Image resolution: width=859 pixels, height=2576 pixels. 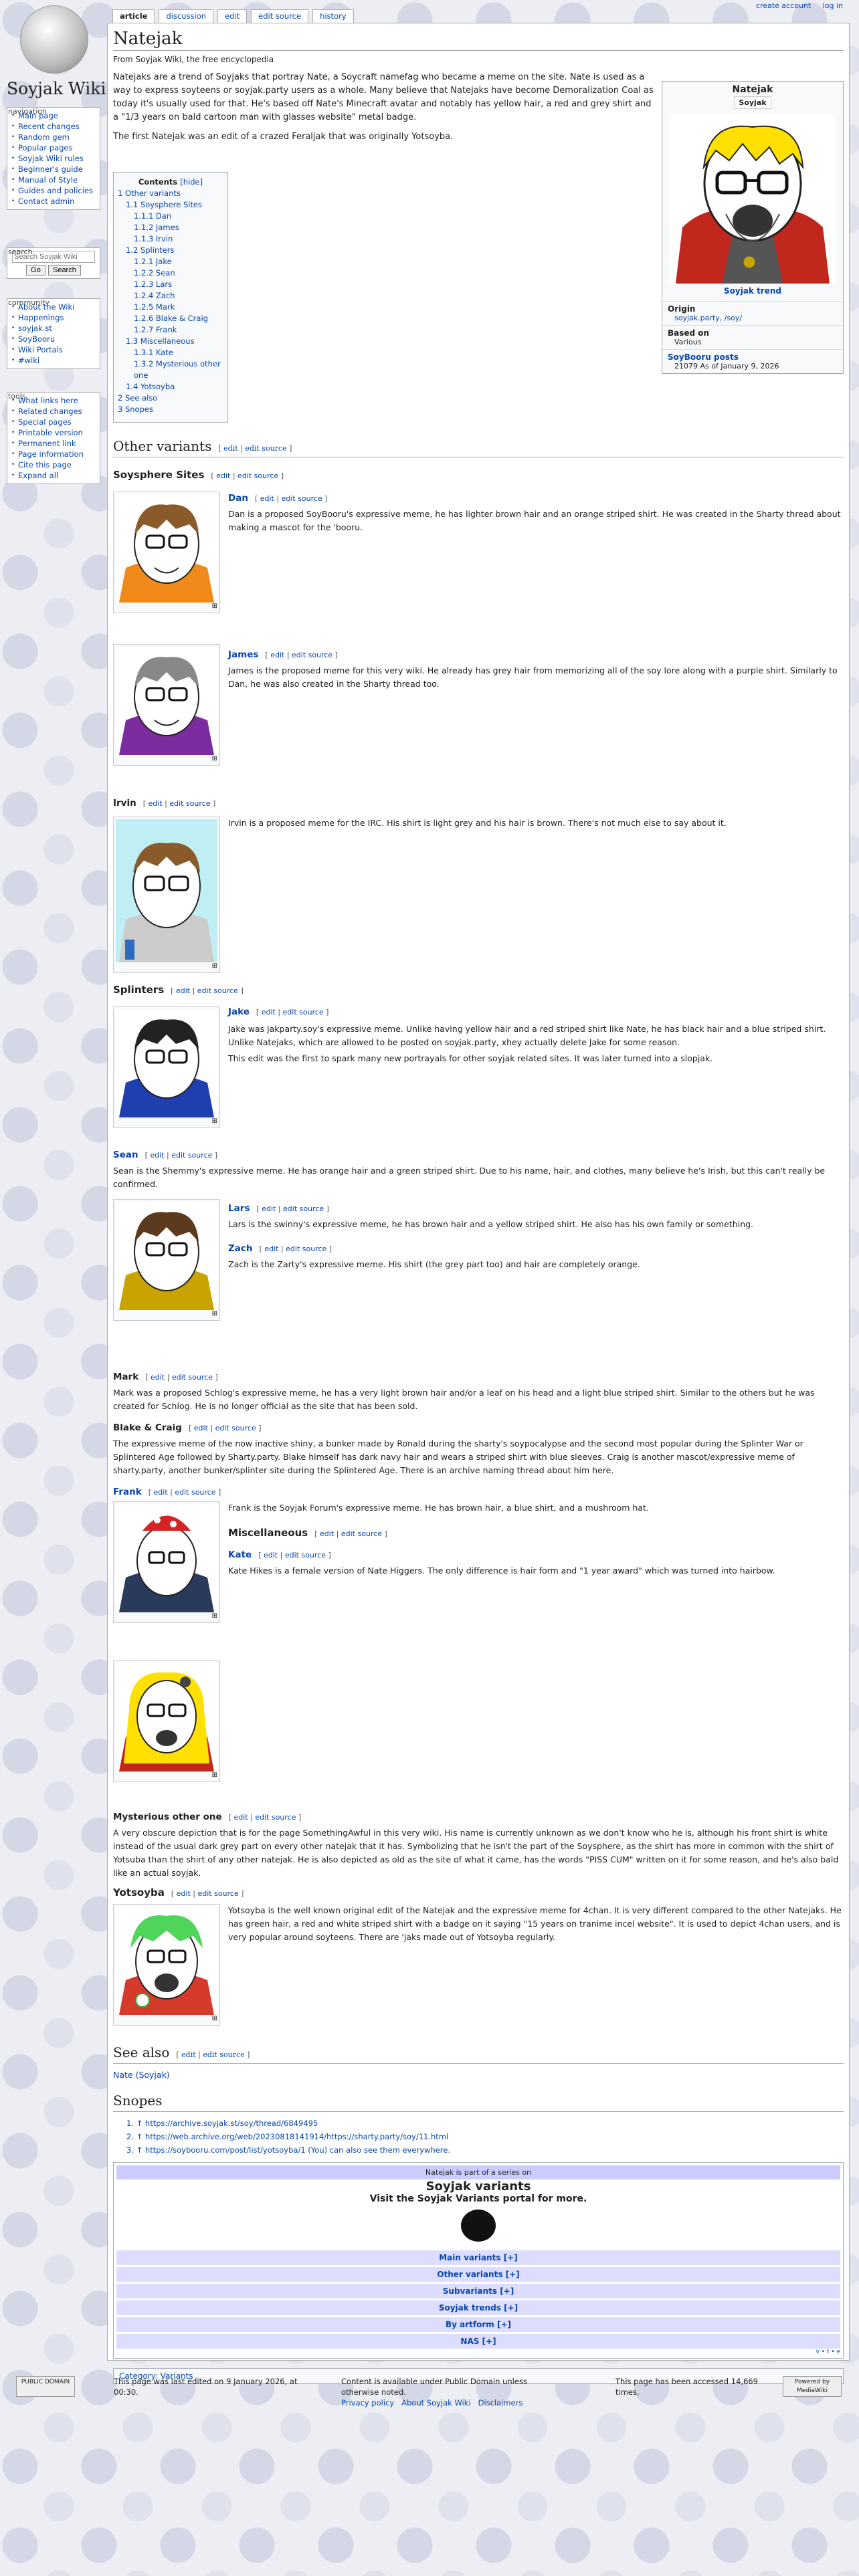 What do you see at coordinates (500, 2402) in the screenshot?
I see `disclaimers-link: Disclaimers` at bounding box center [500, 2402].